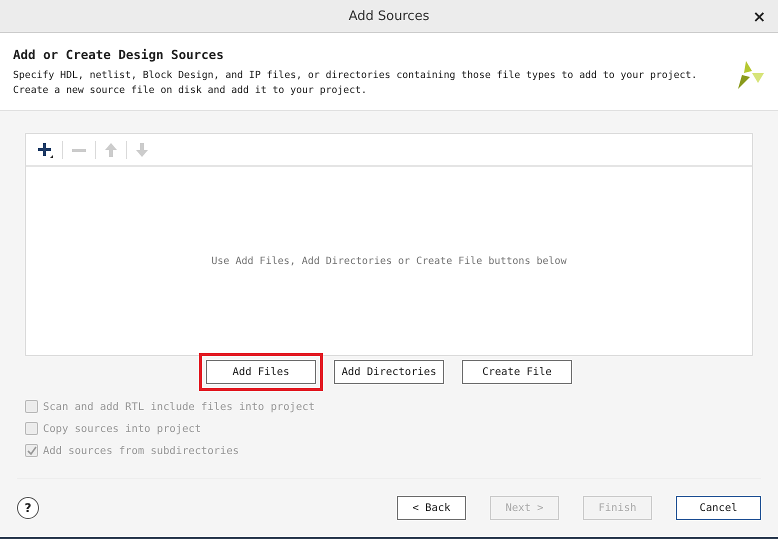  What do you see at coordinates (718, 508) in the screenshot?
I see `dialog-button: Cancel` at bounding box center [718, 508].